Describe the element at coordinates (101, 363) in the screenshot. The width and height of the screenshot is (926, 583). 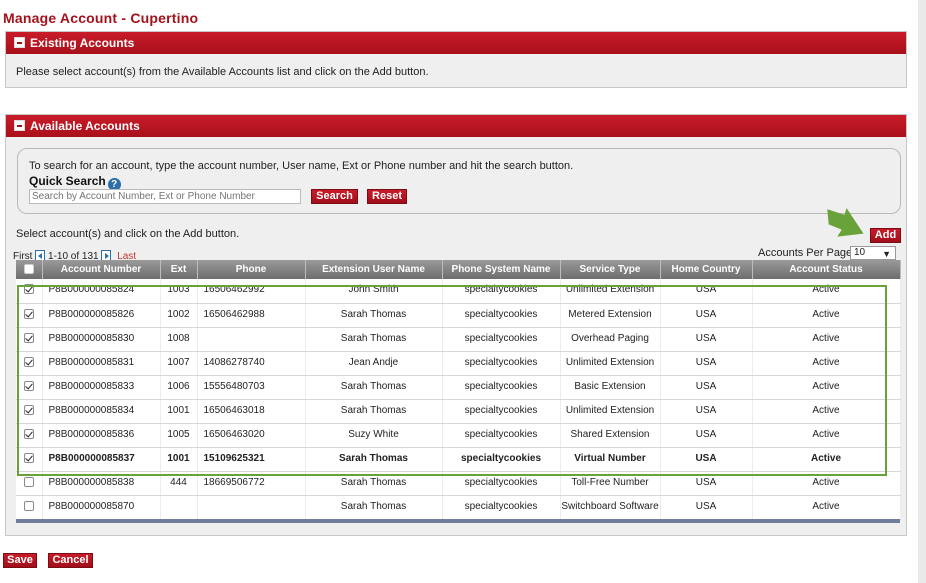
I see `cell-account: P8B000000085831` at that location.